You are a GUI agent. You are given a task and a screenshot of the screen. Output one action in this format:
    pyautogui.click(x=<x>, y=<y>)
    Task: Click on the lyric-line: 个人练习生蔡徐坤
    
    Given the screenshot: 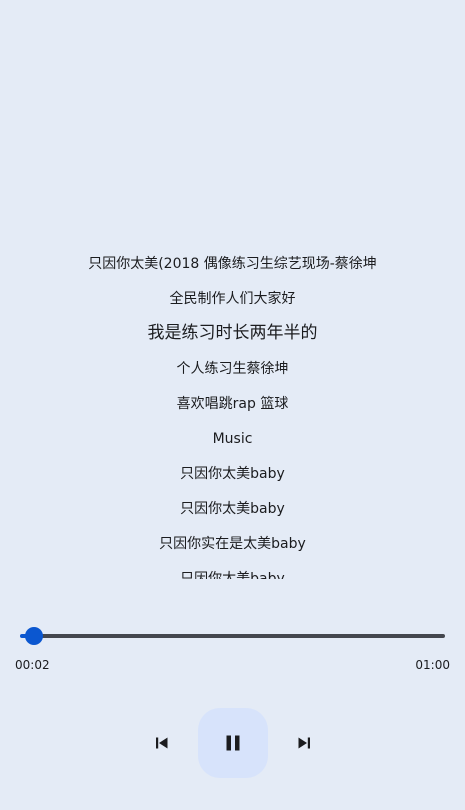 What is the action you would take?
    pyautogui.click(x=232, y=369)
    